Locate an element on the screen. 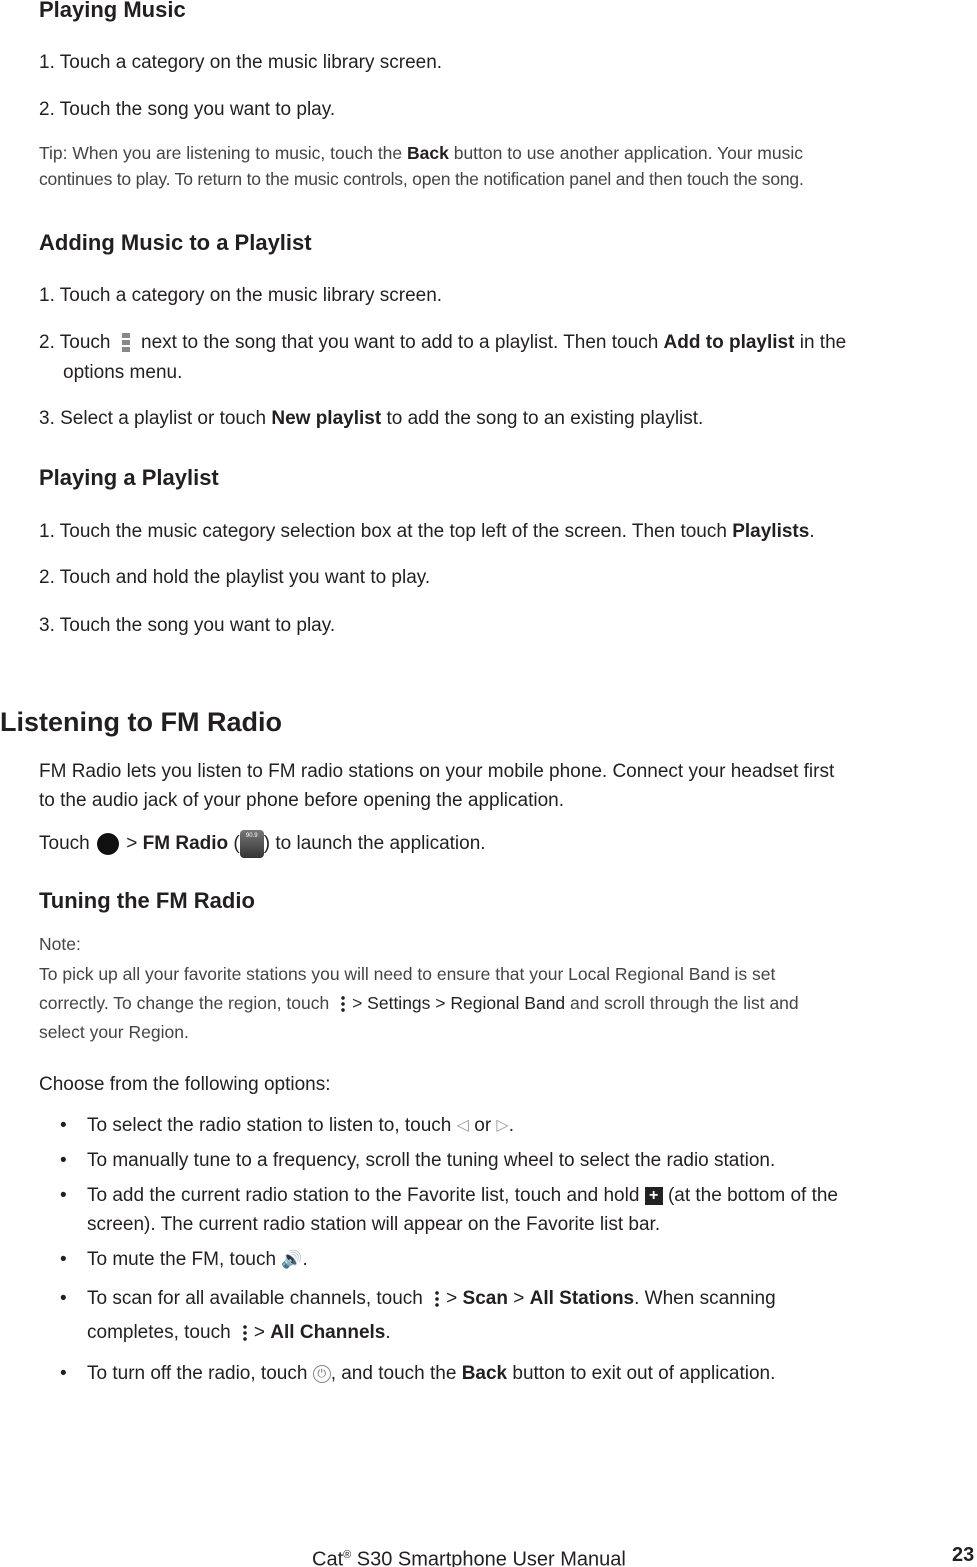 The height and width of the screenshot is (1567, 977). text: To mute the FM, touch is located at coordinates (184, 1260).